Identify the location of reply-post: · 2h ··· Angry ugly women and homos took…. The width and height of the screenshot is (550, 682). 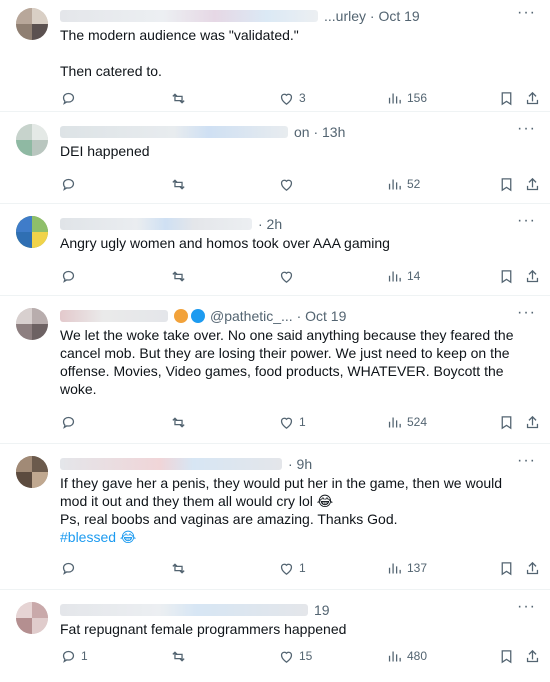
(275, 250).